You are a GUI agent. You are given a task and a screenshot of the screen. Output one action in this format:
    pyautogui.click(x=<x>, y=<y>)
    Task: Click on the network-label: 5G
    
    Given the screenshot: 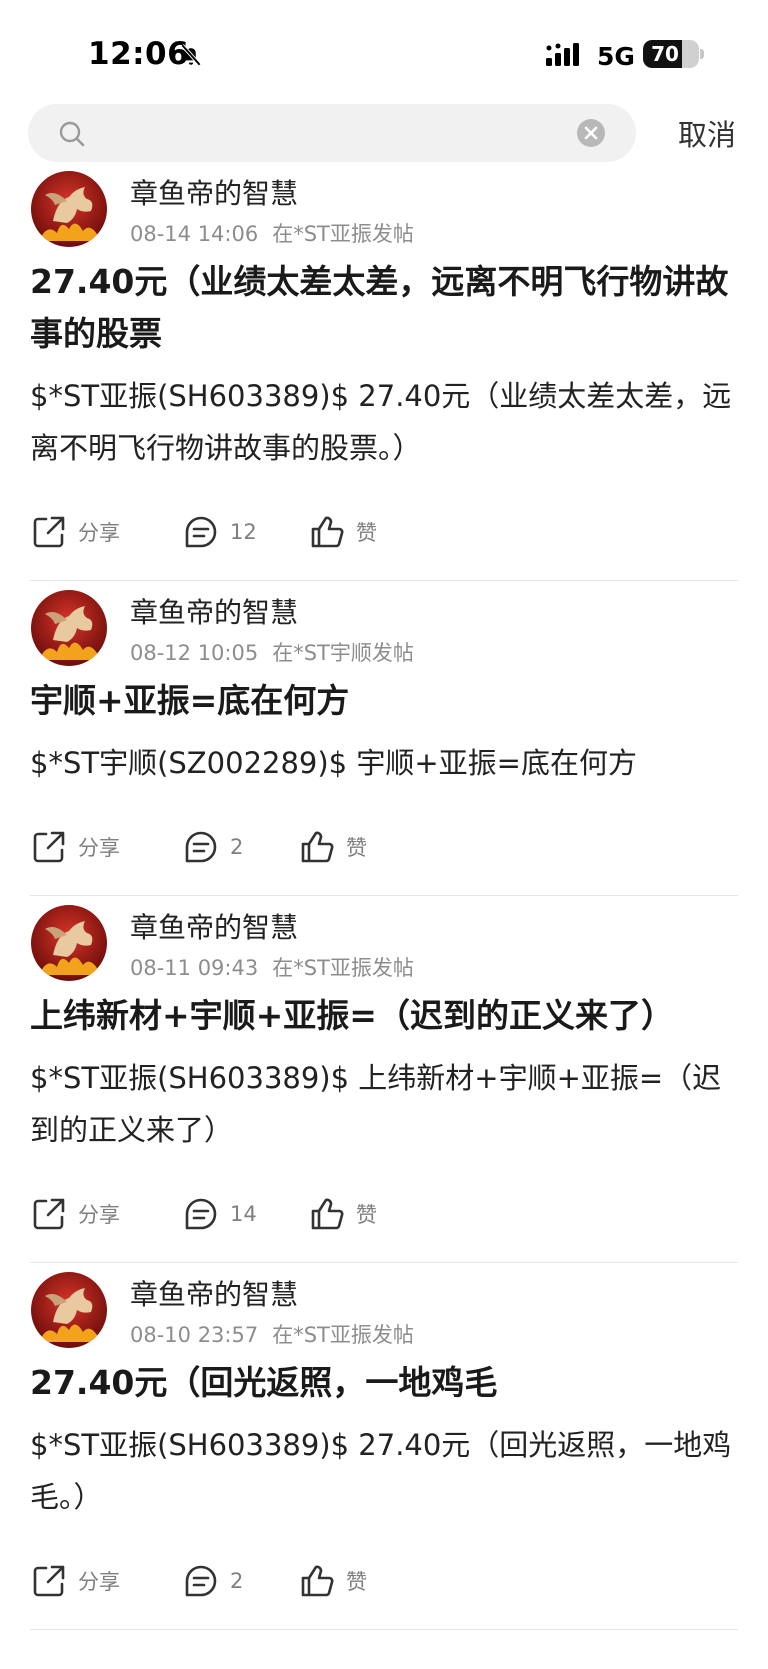 What is the action you would take?
    pyautogui.click(x=616, y=56)
    